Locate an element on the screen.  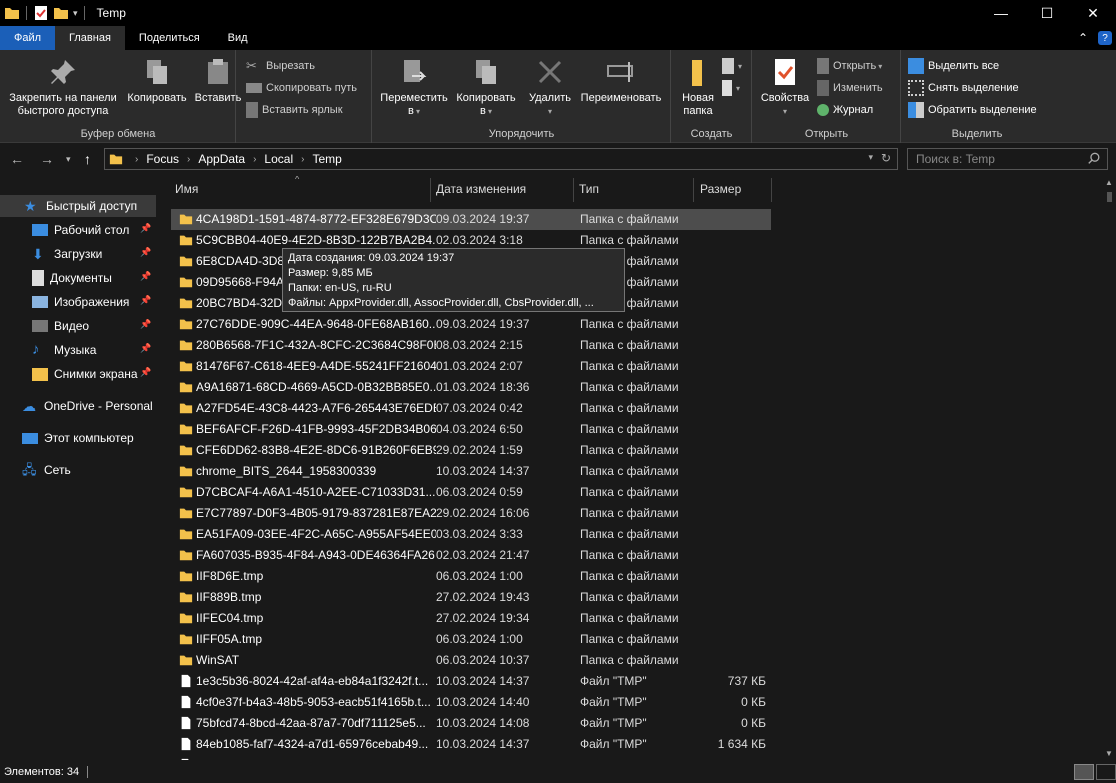
scrollbar-thumb is located at coordinates (1109, 197).